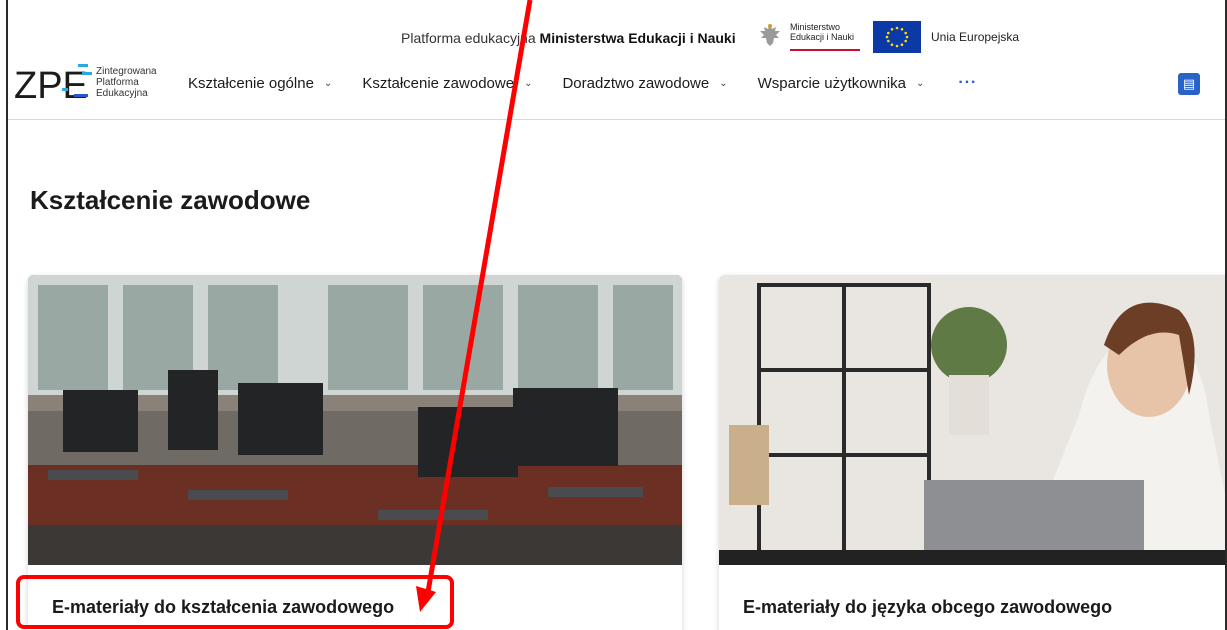 The image size is (1227, 630). What do you see at coordinates (616, 119) in the screenshot?
I see `nav-divider` at bounding box center [616, 119].